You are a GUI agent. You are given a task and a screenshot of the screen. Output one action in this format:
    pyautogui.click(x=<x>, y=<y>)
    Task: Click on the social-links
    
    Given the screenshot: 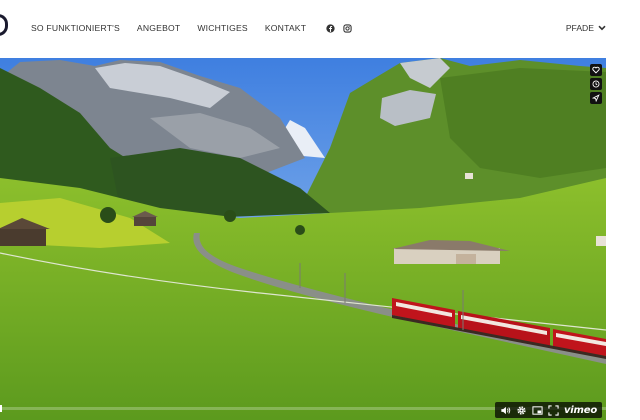 What is the action you would take?
    pyautogui.click(x=343, y=28)
    